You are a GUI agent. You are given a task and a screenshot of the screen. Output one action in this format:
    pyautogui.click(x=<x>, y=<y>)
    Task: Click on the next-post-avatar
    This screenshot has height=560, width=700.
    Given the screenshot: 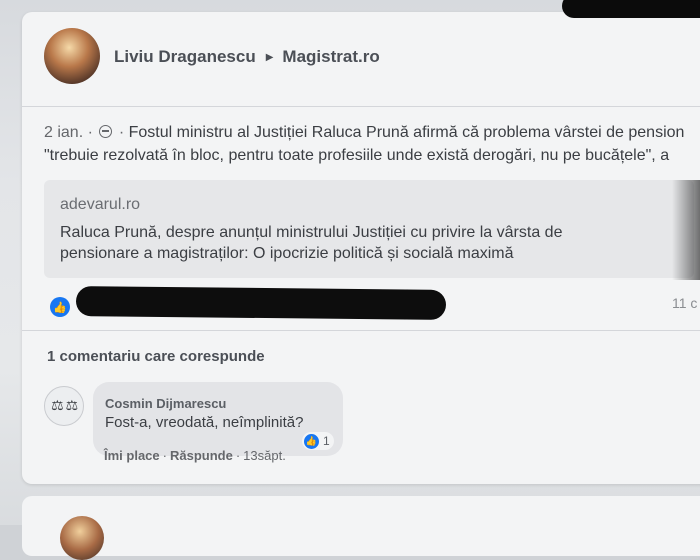 What is the action you would take?
    pyautogui.click(x=82, y=538)
    